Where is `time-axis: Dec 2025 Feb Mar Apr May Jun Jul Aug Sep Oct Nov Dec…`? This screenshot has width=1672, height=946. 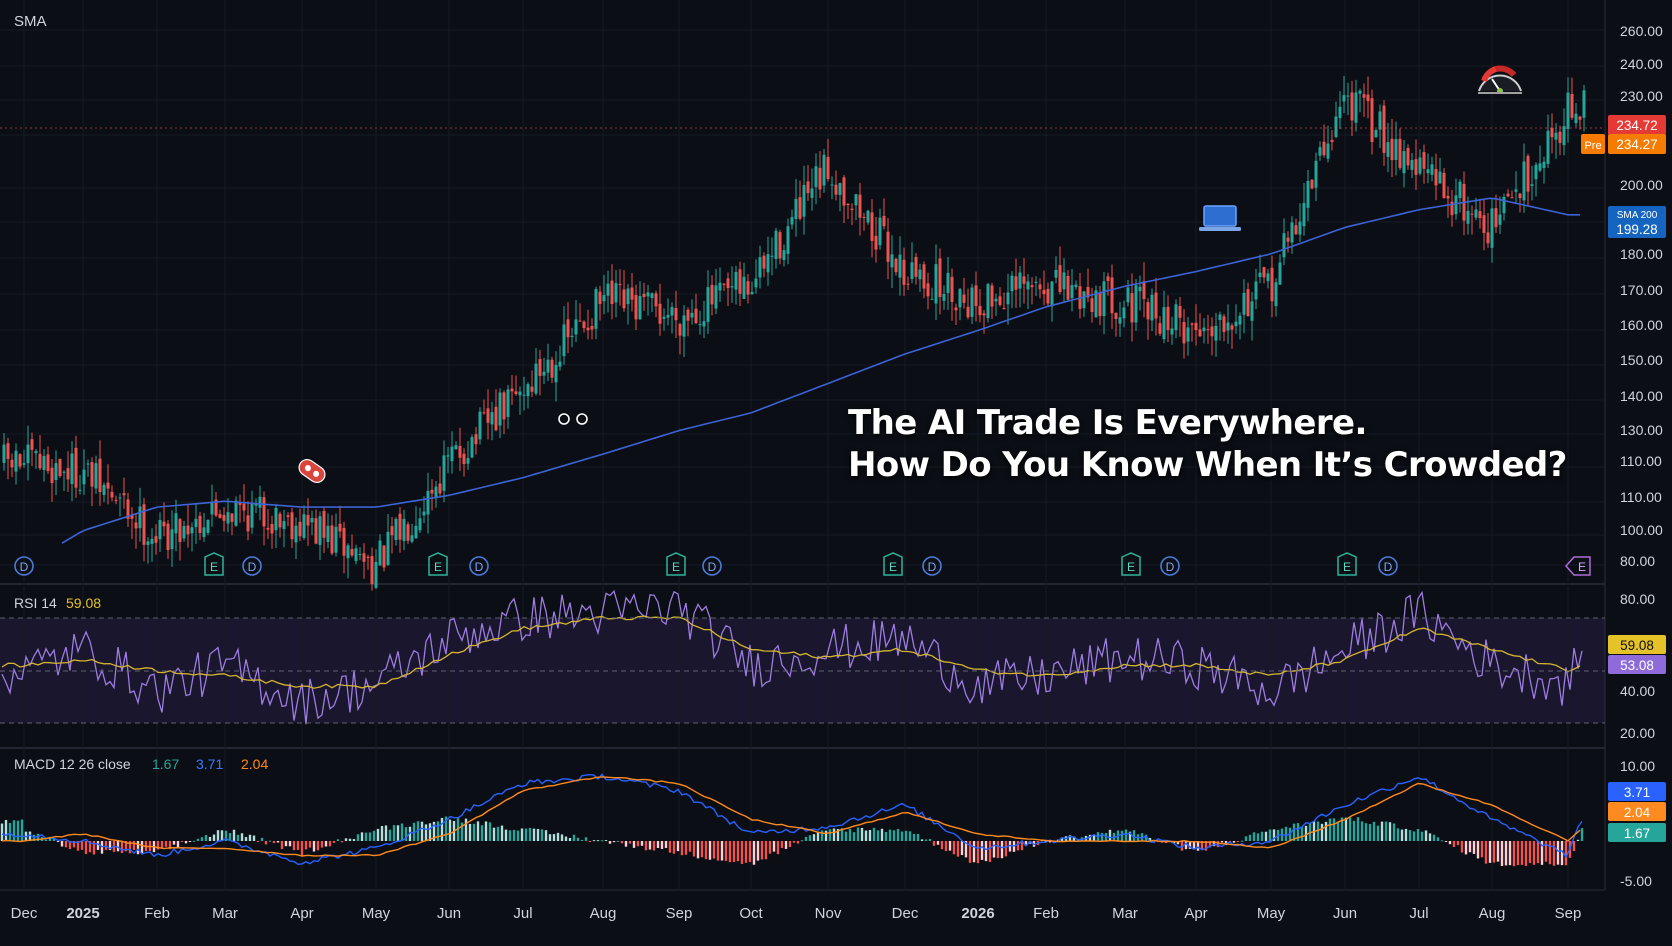 time-axis: Dec 2025 Feb Mar Apr May Jun Jul Aug Sep Oct Nov Dec… is located at coordinates (796, 913).